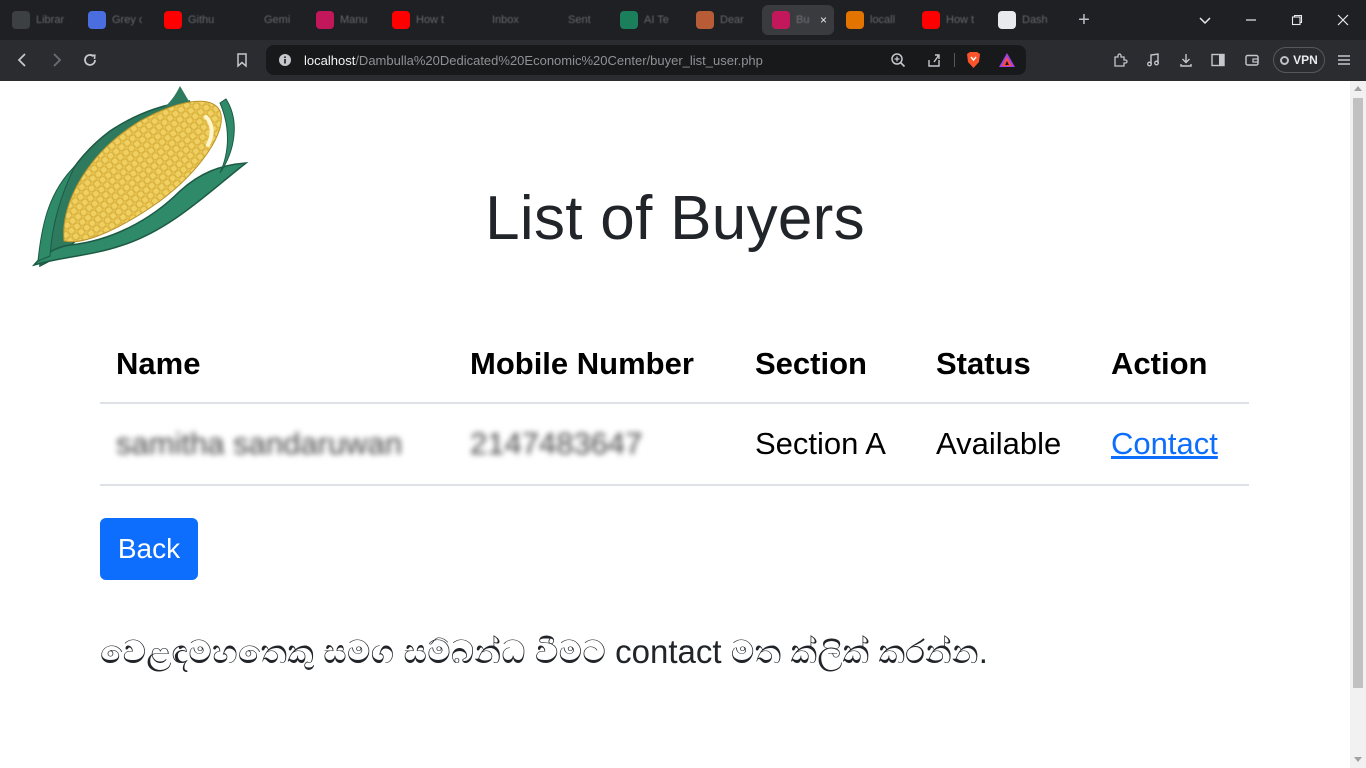 This screenshot has width=1366, height=768. I want to click on back-button: Back, so click(149, 549).